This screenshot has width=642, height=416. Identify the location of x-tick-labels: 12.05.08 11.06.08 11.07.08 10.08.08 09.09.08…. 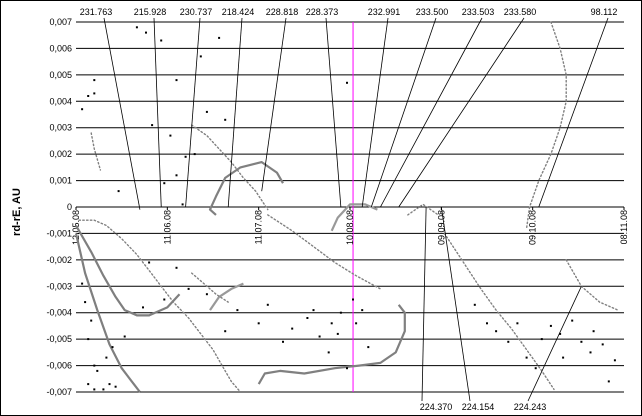
(350, 227).